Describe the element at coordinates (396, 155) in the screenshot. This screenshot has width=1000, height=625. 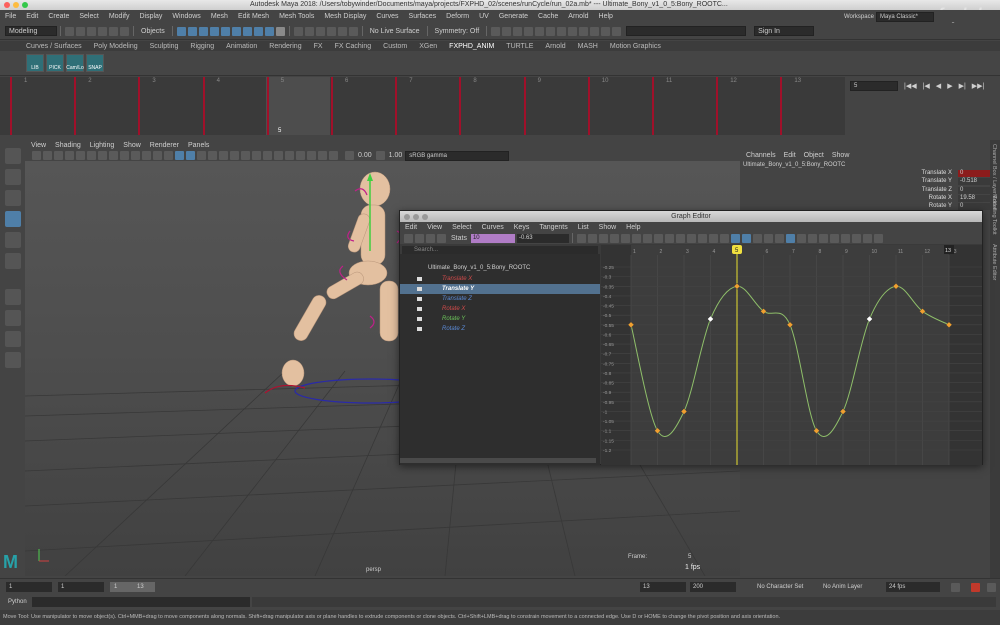
I see `gamma-field: 1.00` at that location.